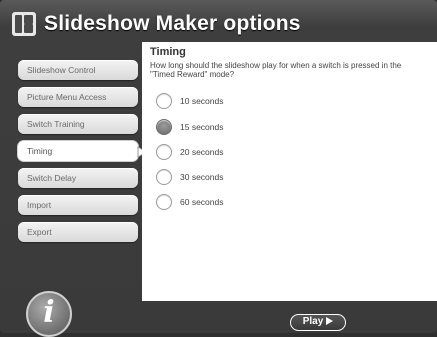 The width and height of the screenshot is (437, 337). I want to click on option-label: 60 seconds, so click(202, 202).